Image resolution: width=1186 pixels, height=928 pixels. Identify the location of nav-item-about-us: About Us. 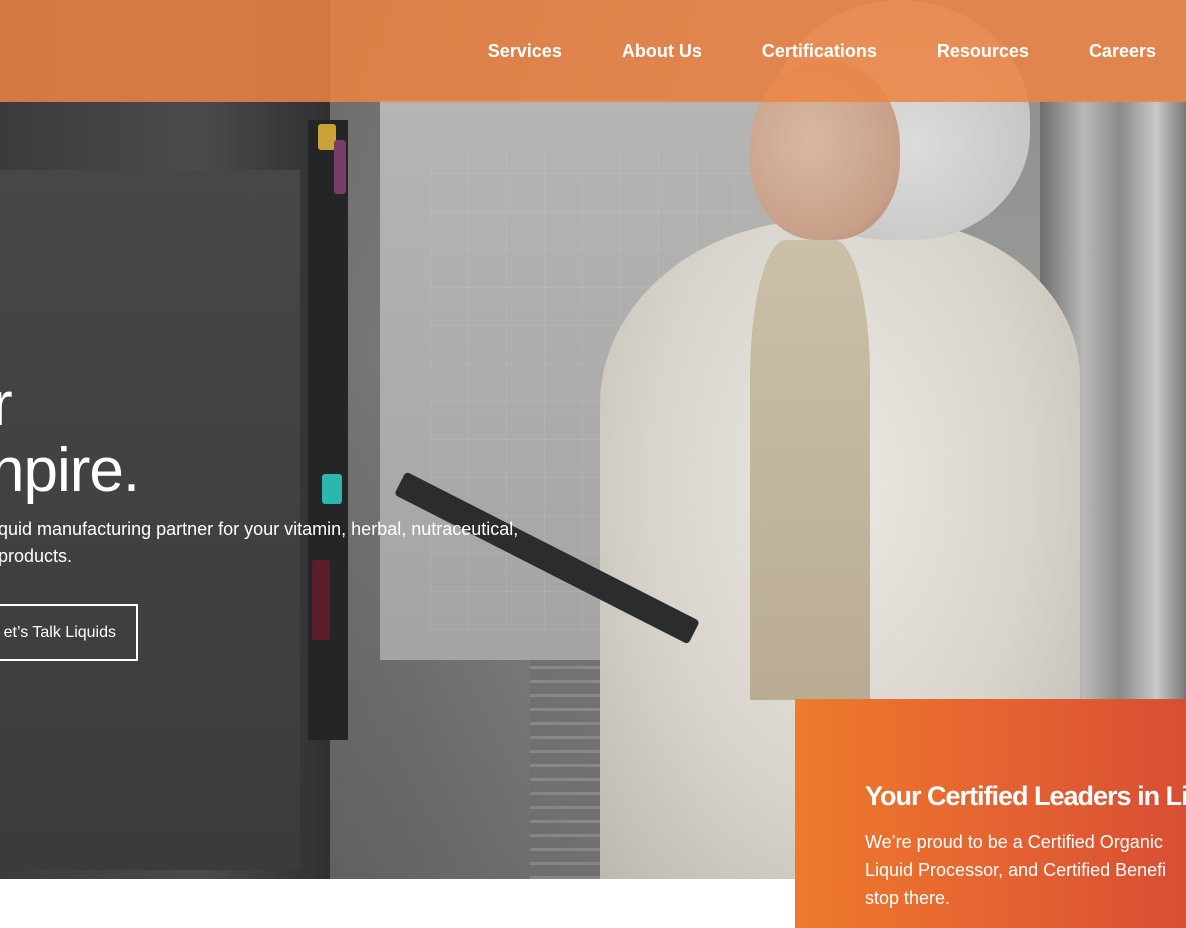
(662, 51).